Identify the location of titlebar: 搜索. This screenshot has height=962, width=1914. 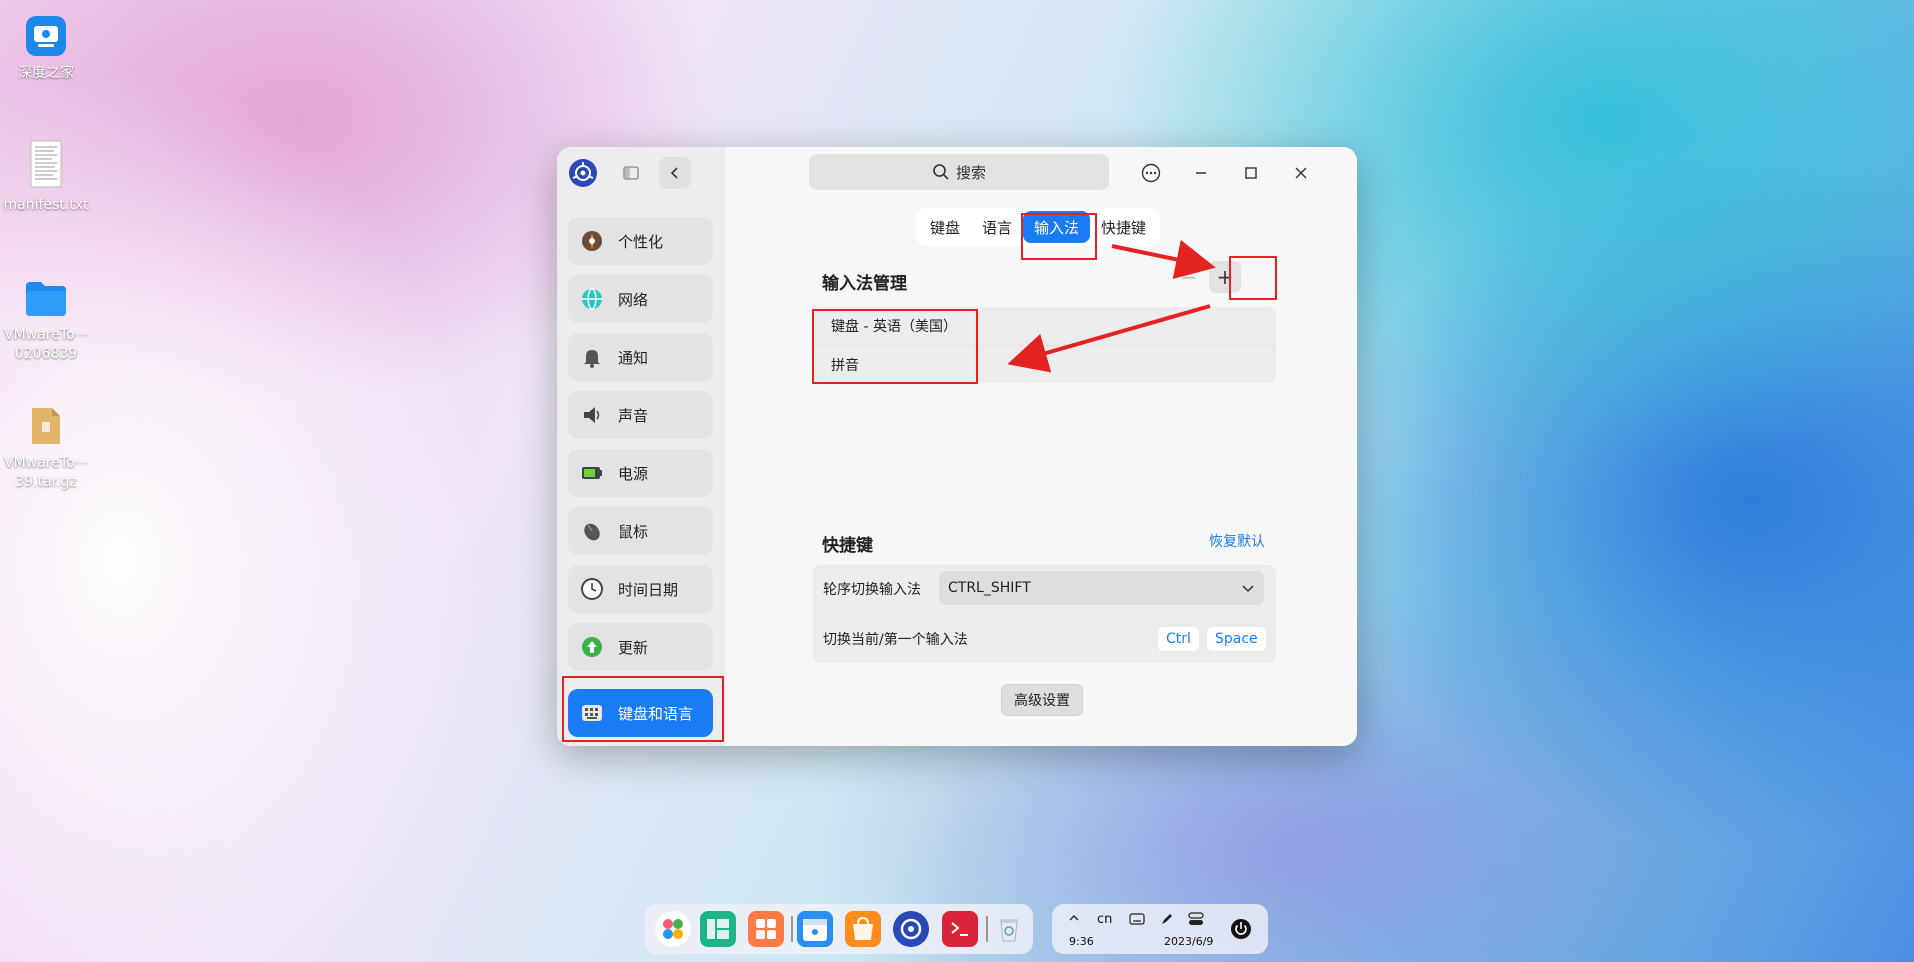
(1041, 173).